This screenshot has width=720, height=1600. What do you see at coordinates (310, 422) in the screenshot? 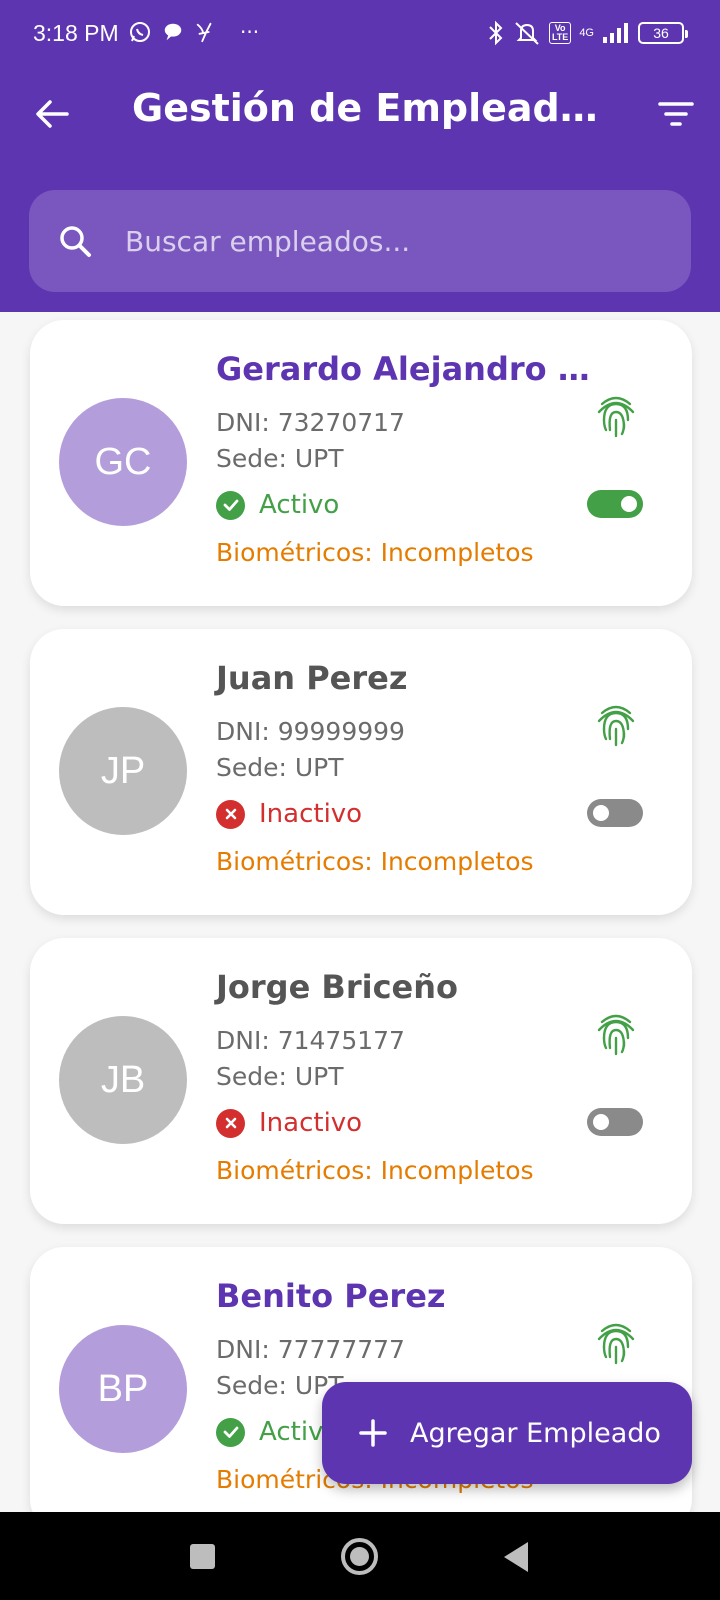
I see `employee-dni: DNI: 73270717` at bounding box center [310, 422].